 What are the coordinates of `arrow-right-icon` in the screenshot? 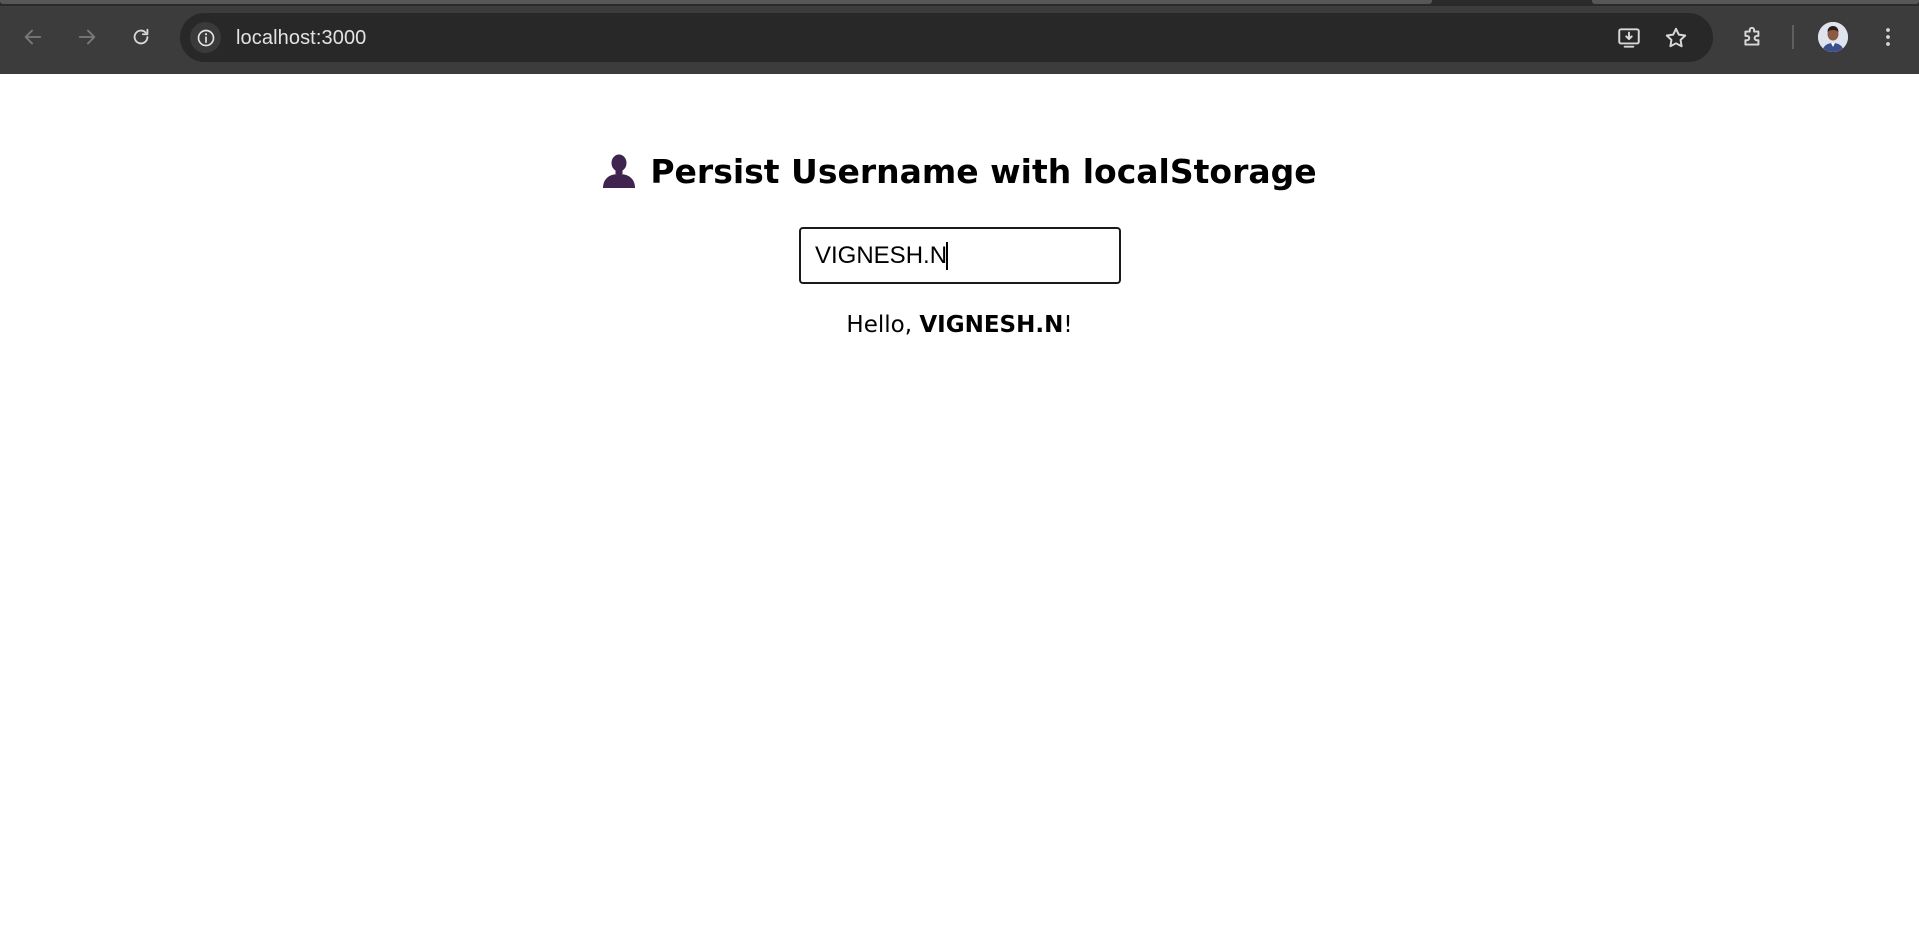 It's located at (87, 37).